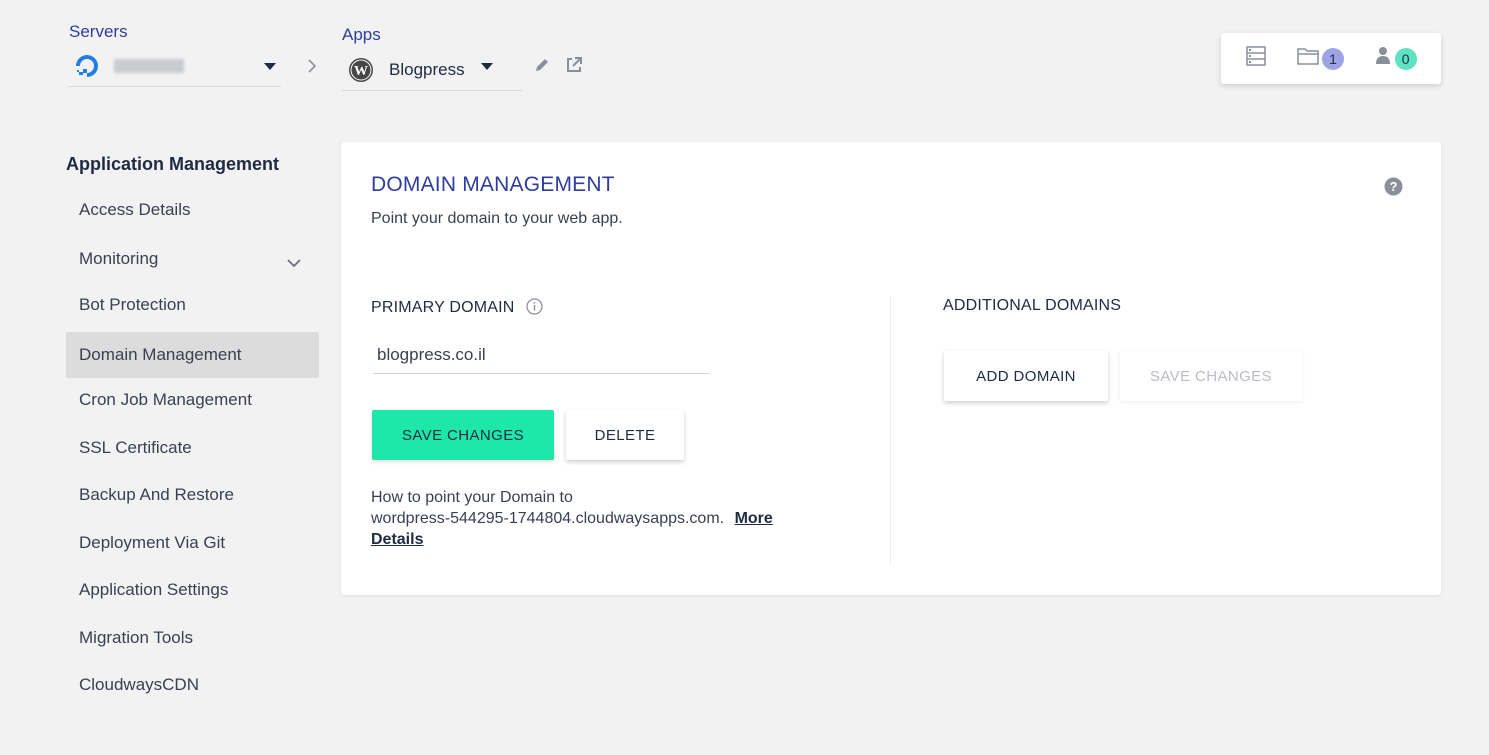  I want to click on projects-count-badge: 1, so click(1332, 58).